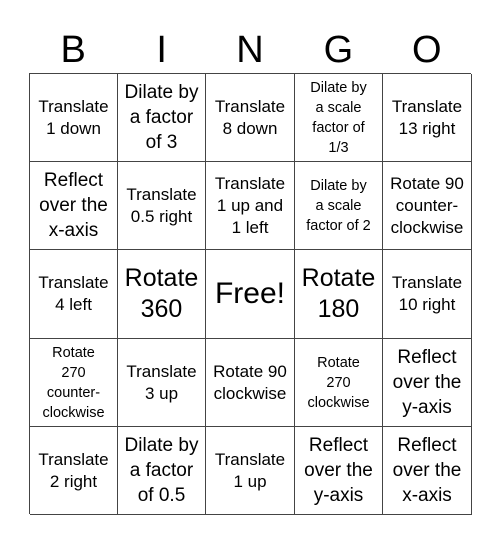 The height and width of the screenshot is (544, 500). Describe the element at coordinates (427, 206) in the screenshot. I see `bingo-cell: Rotate 90 counter- clockwise` at that location.